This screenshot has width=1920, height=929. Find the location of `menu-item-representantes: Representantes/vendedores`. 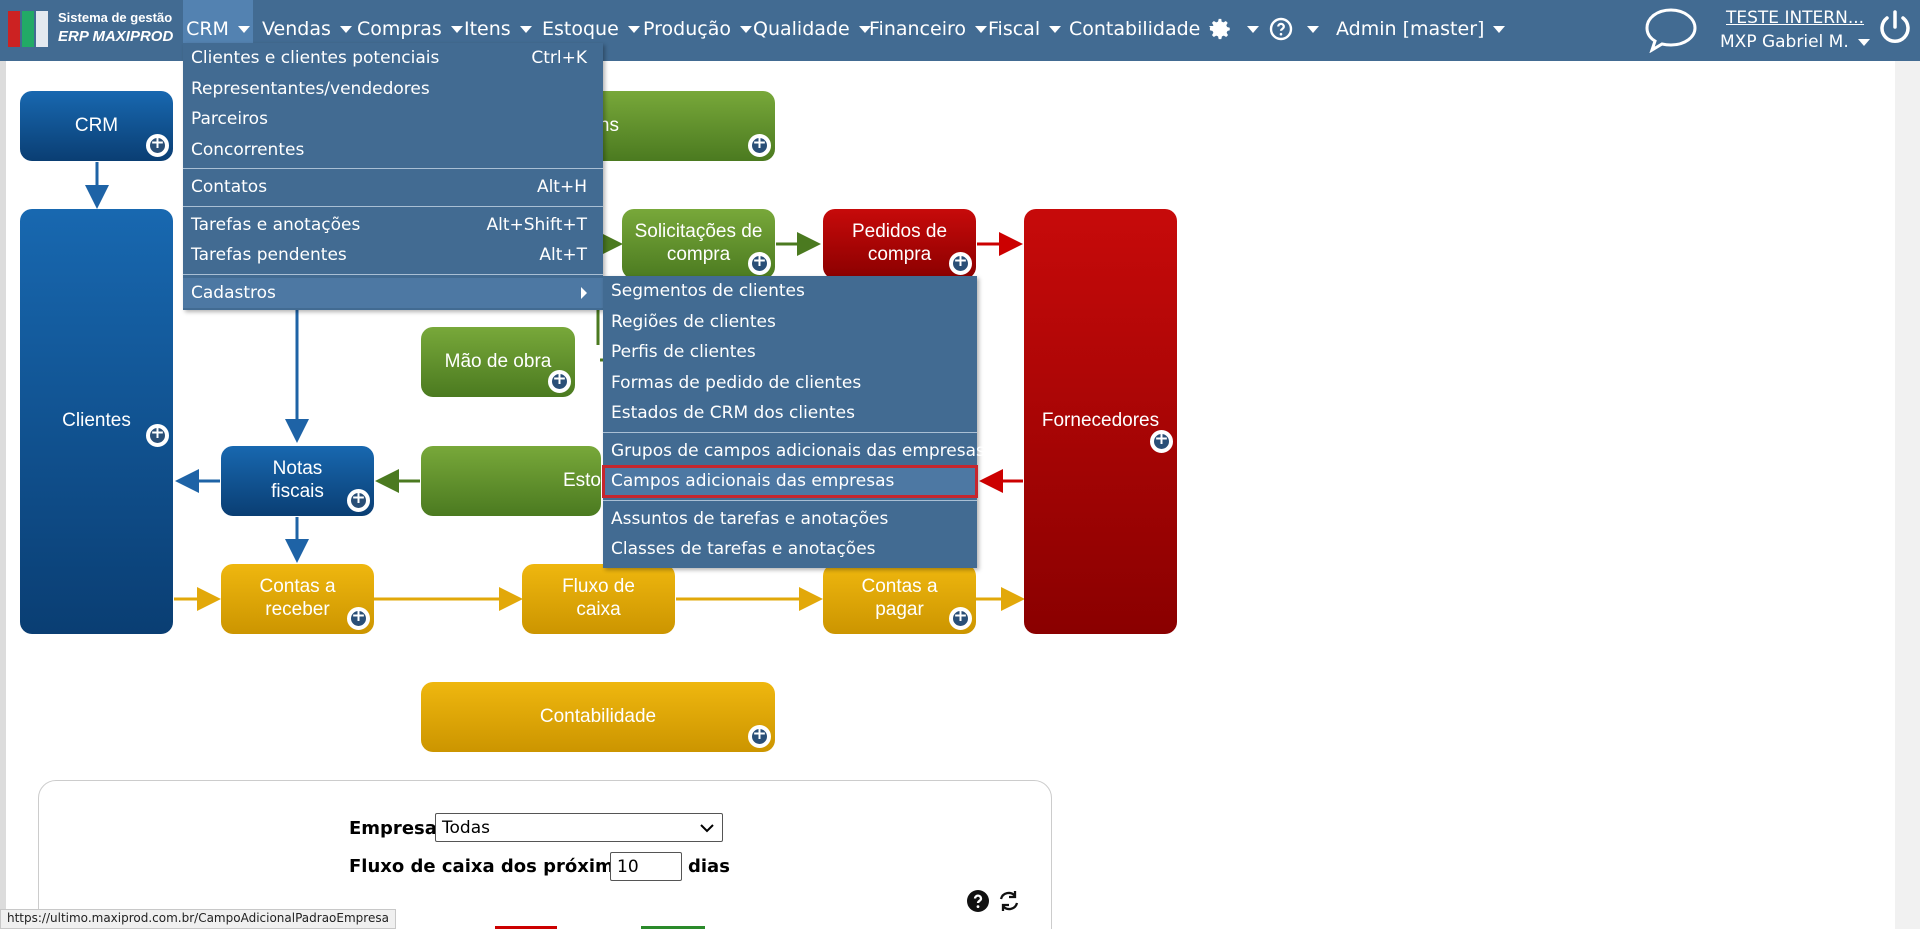

menu-item-representantes: Representantes/vendedores is located at coordinates (393, 89).